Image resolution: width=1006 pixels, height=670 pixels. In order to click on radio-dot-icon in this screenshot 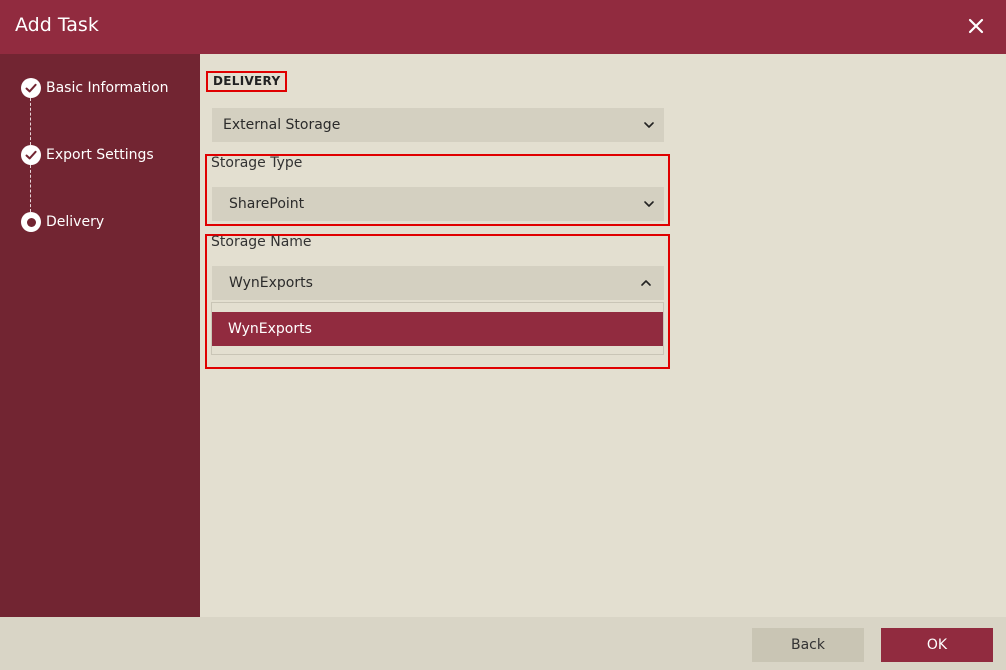, I will do `click(31, 222)`.